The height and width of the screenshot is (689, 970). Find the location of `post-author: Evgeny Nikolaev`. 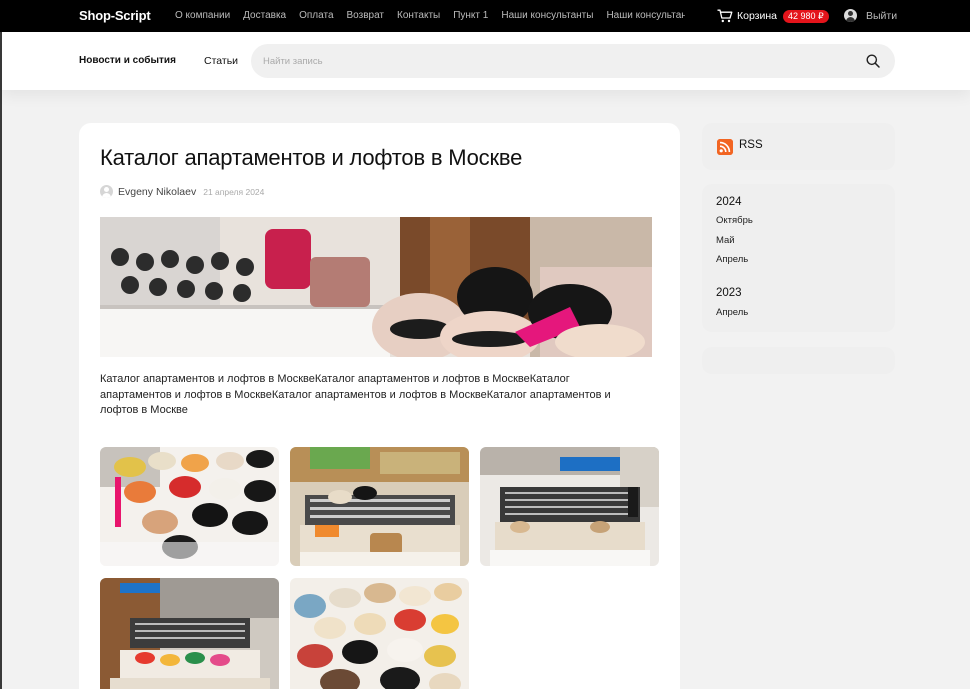

post-author: Evgeny Nikolaev is located at coordinates (157, 192).